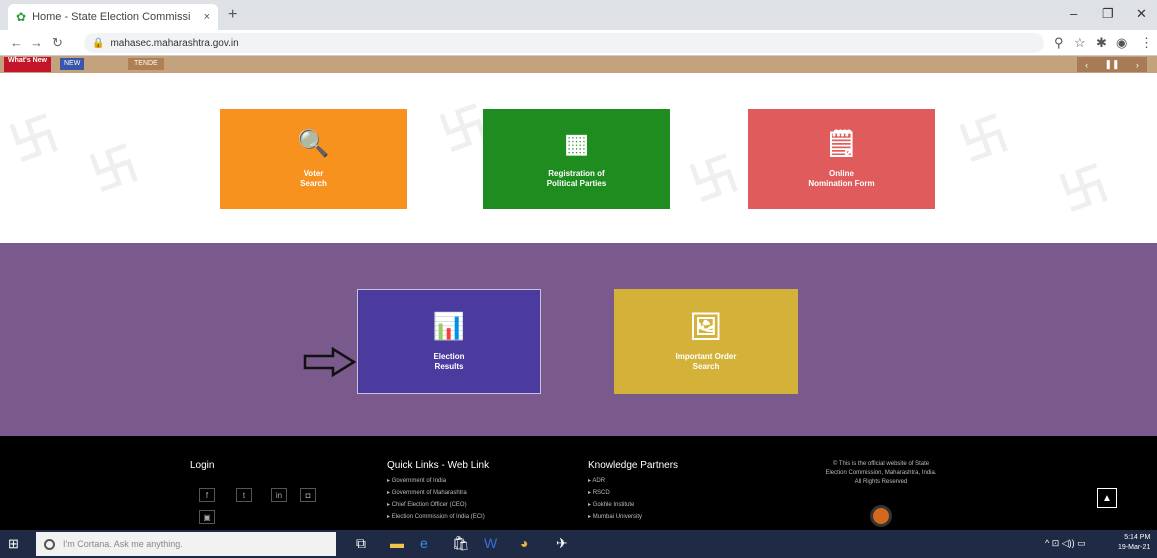  I want to click on new-badge: NEW, so click(72, 64).